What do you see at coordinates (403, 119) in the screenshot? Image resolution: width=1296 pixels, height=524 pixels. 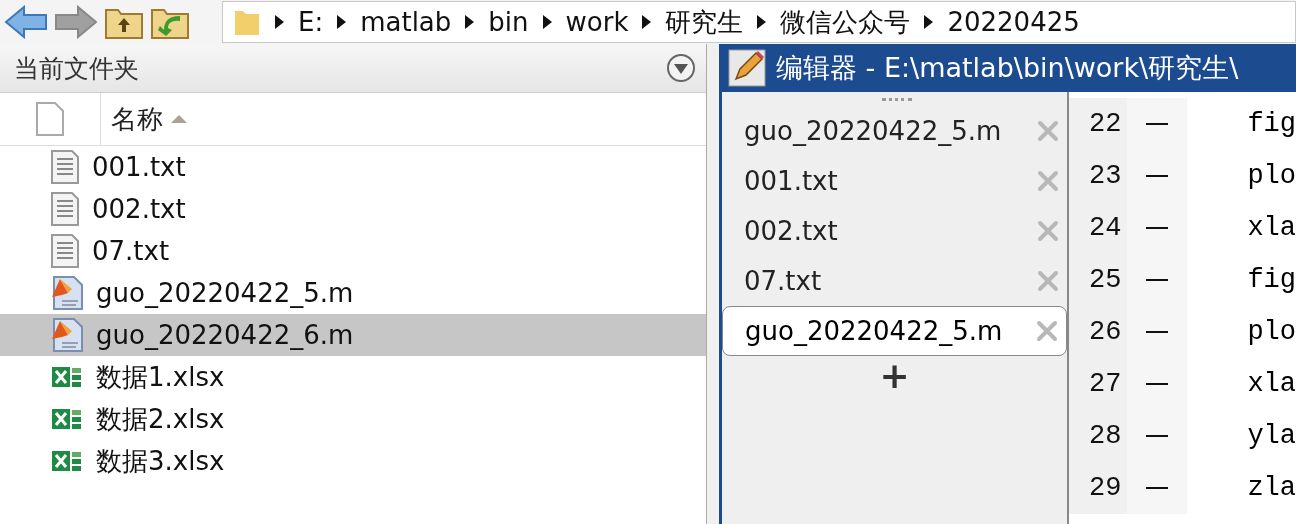 I see `name-column-header: 名称` at bounding box center [403, 119].